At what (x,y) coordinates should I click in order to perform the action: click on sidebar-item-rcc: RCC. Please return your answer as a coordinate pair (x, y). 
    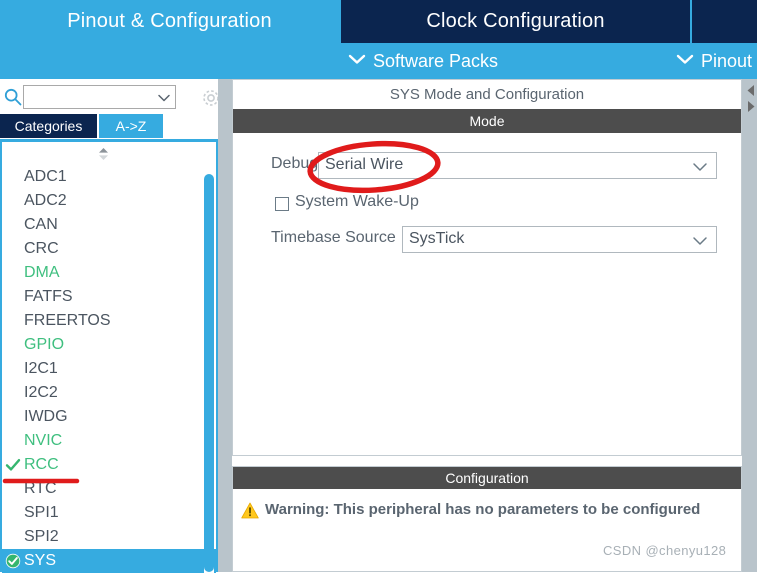
    Looking at the image, I should click on (109, 465).